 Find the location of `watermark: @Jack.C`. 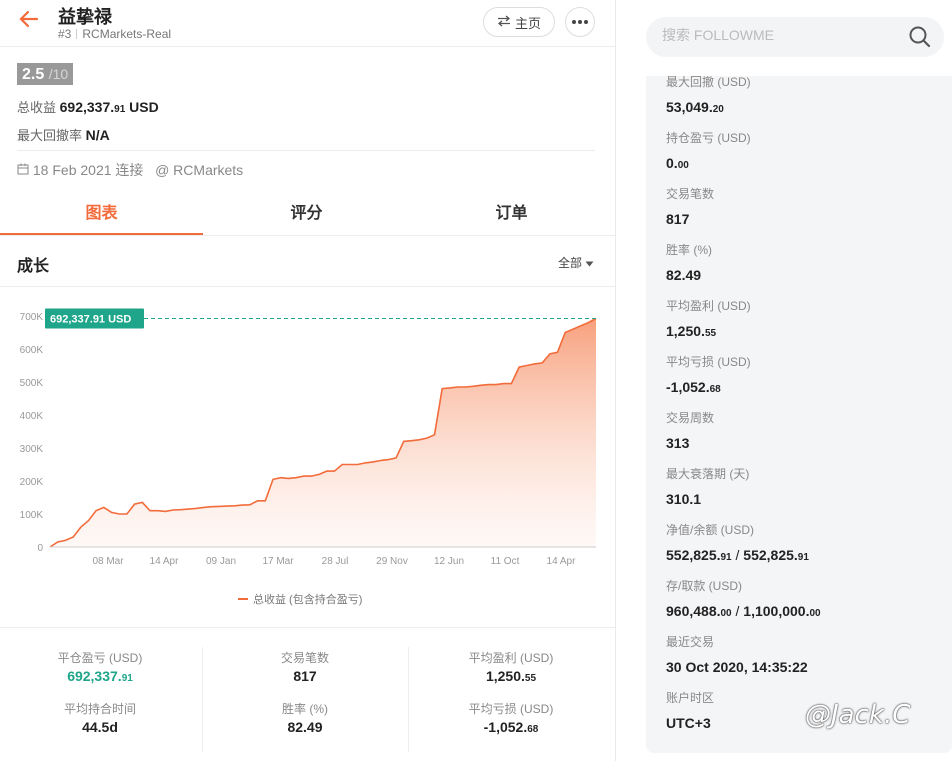

watermark: @Jack.C is located at coordinates (858, 715).